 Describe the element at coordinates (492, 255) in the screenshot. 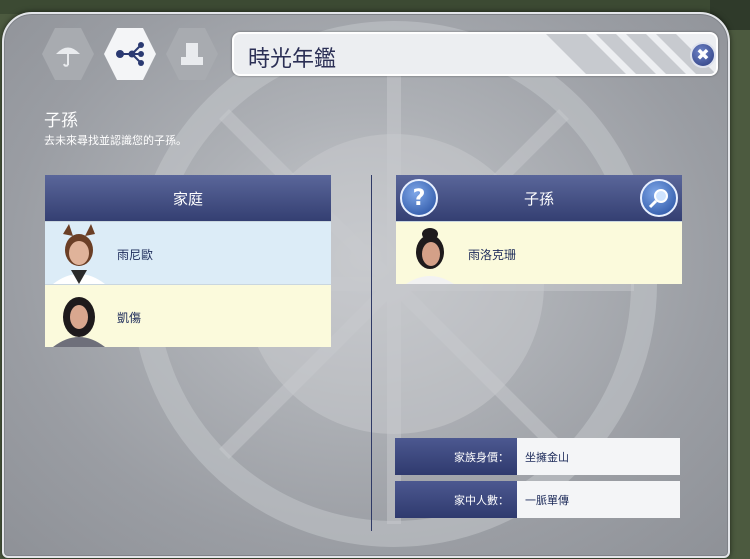

I see `descendant-name: 雨洛克珊` at that location.